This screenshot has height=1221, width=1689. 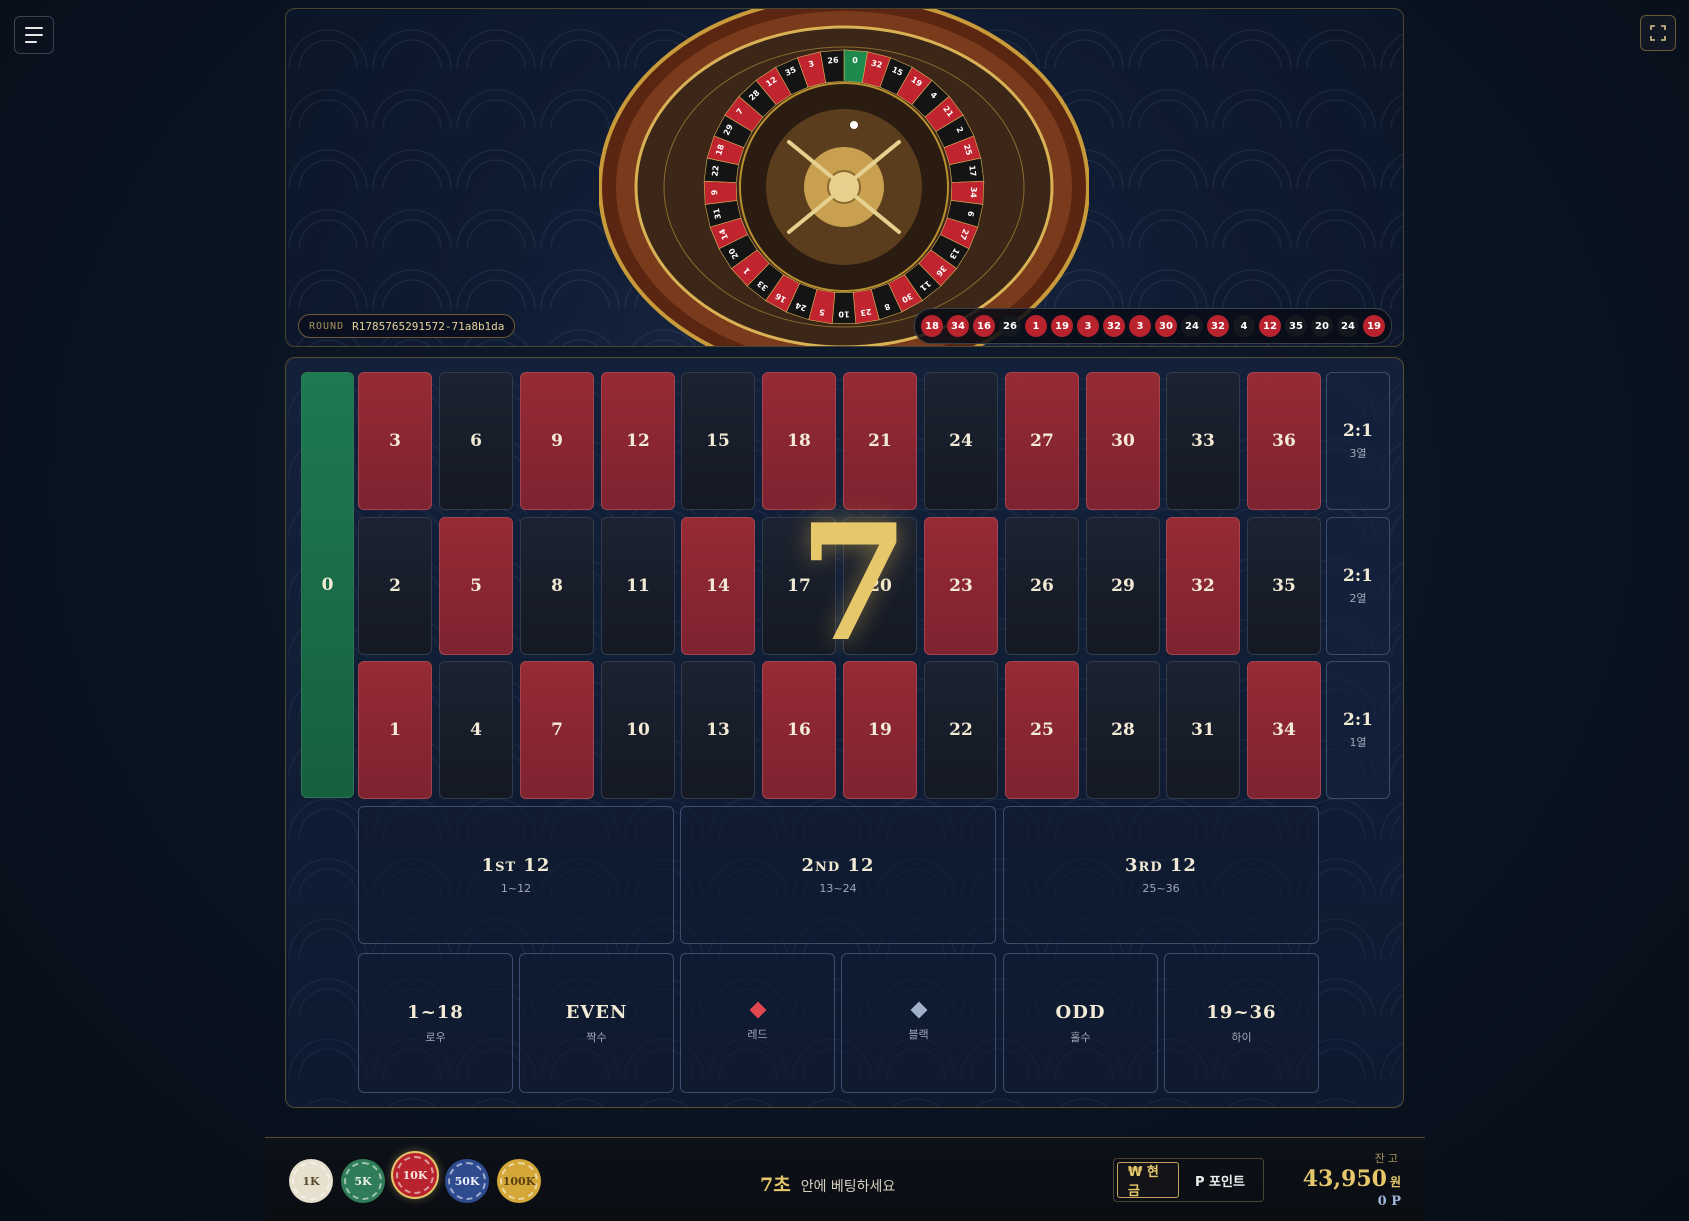 What do you see at coordinates (395, 441) in the screenshot?
I see `bet-number: 3` at bounding box center [395, 441].